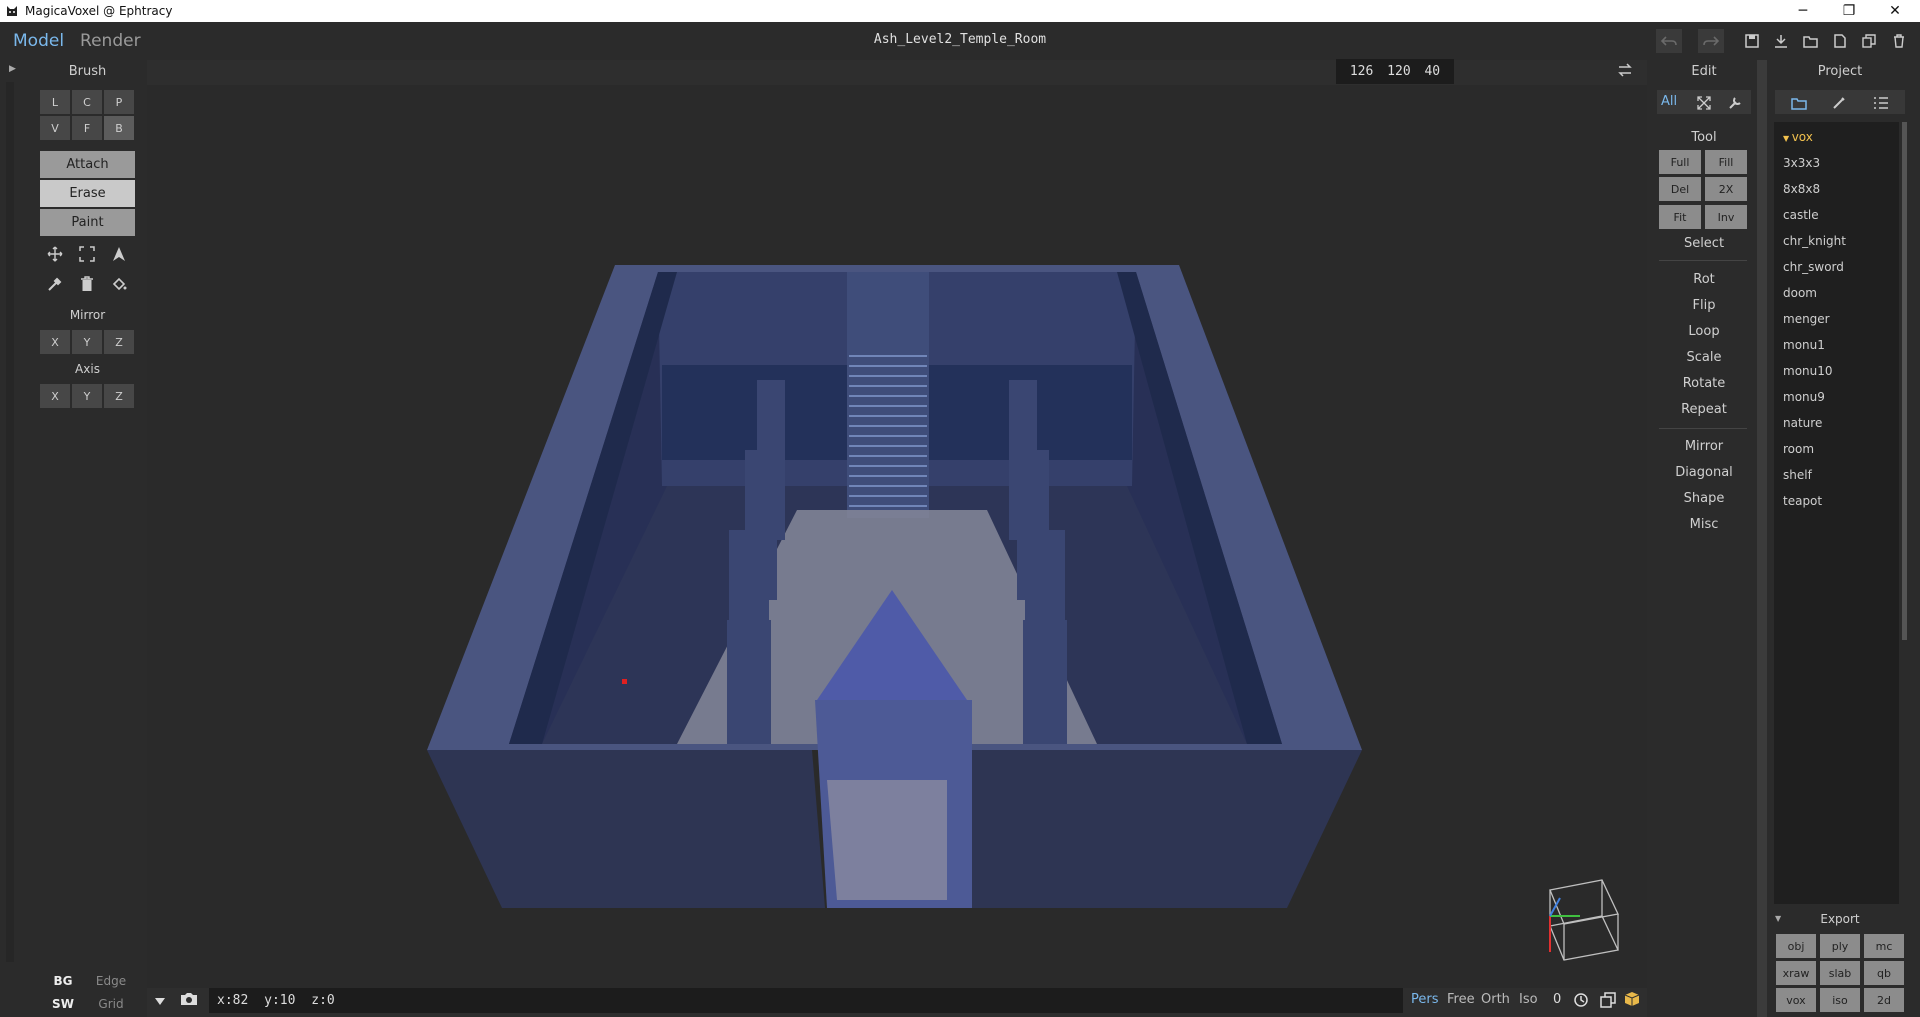 The height and width of the screenshot is (1017, 1920). I want to click on move-icon, so click(55, 254).